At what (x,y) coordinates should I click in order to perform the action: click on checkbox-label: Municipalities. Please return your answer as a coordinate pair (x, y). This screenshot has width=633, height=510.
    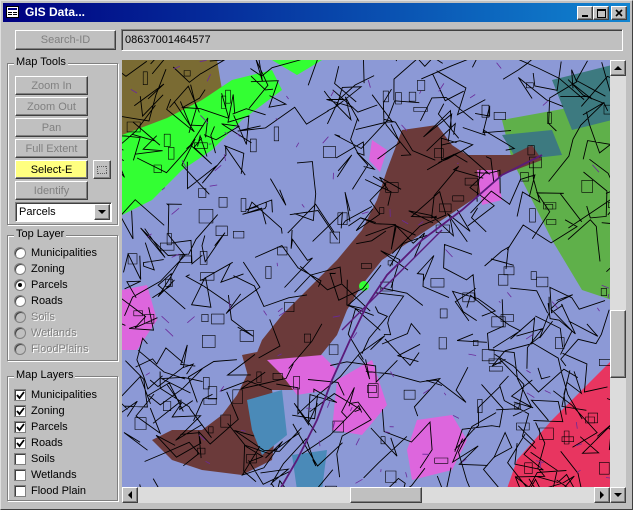
    Looking at the image, I should click on (64, 395).